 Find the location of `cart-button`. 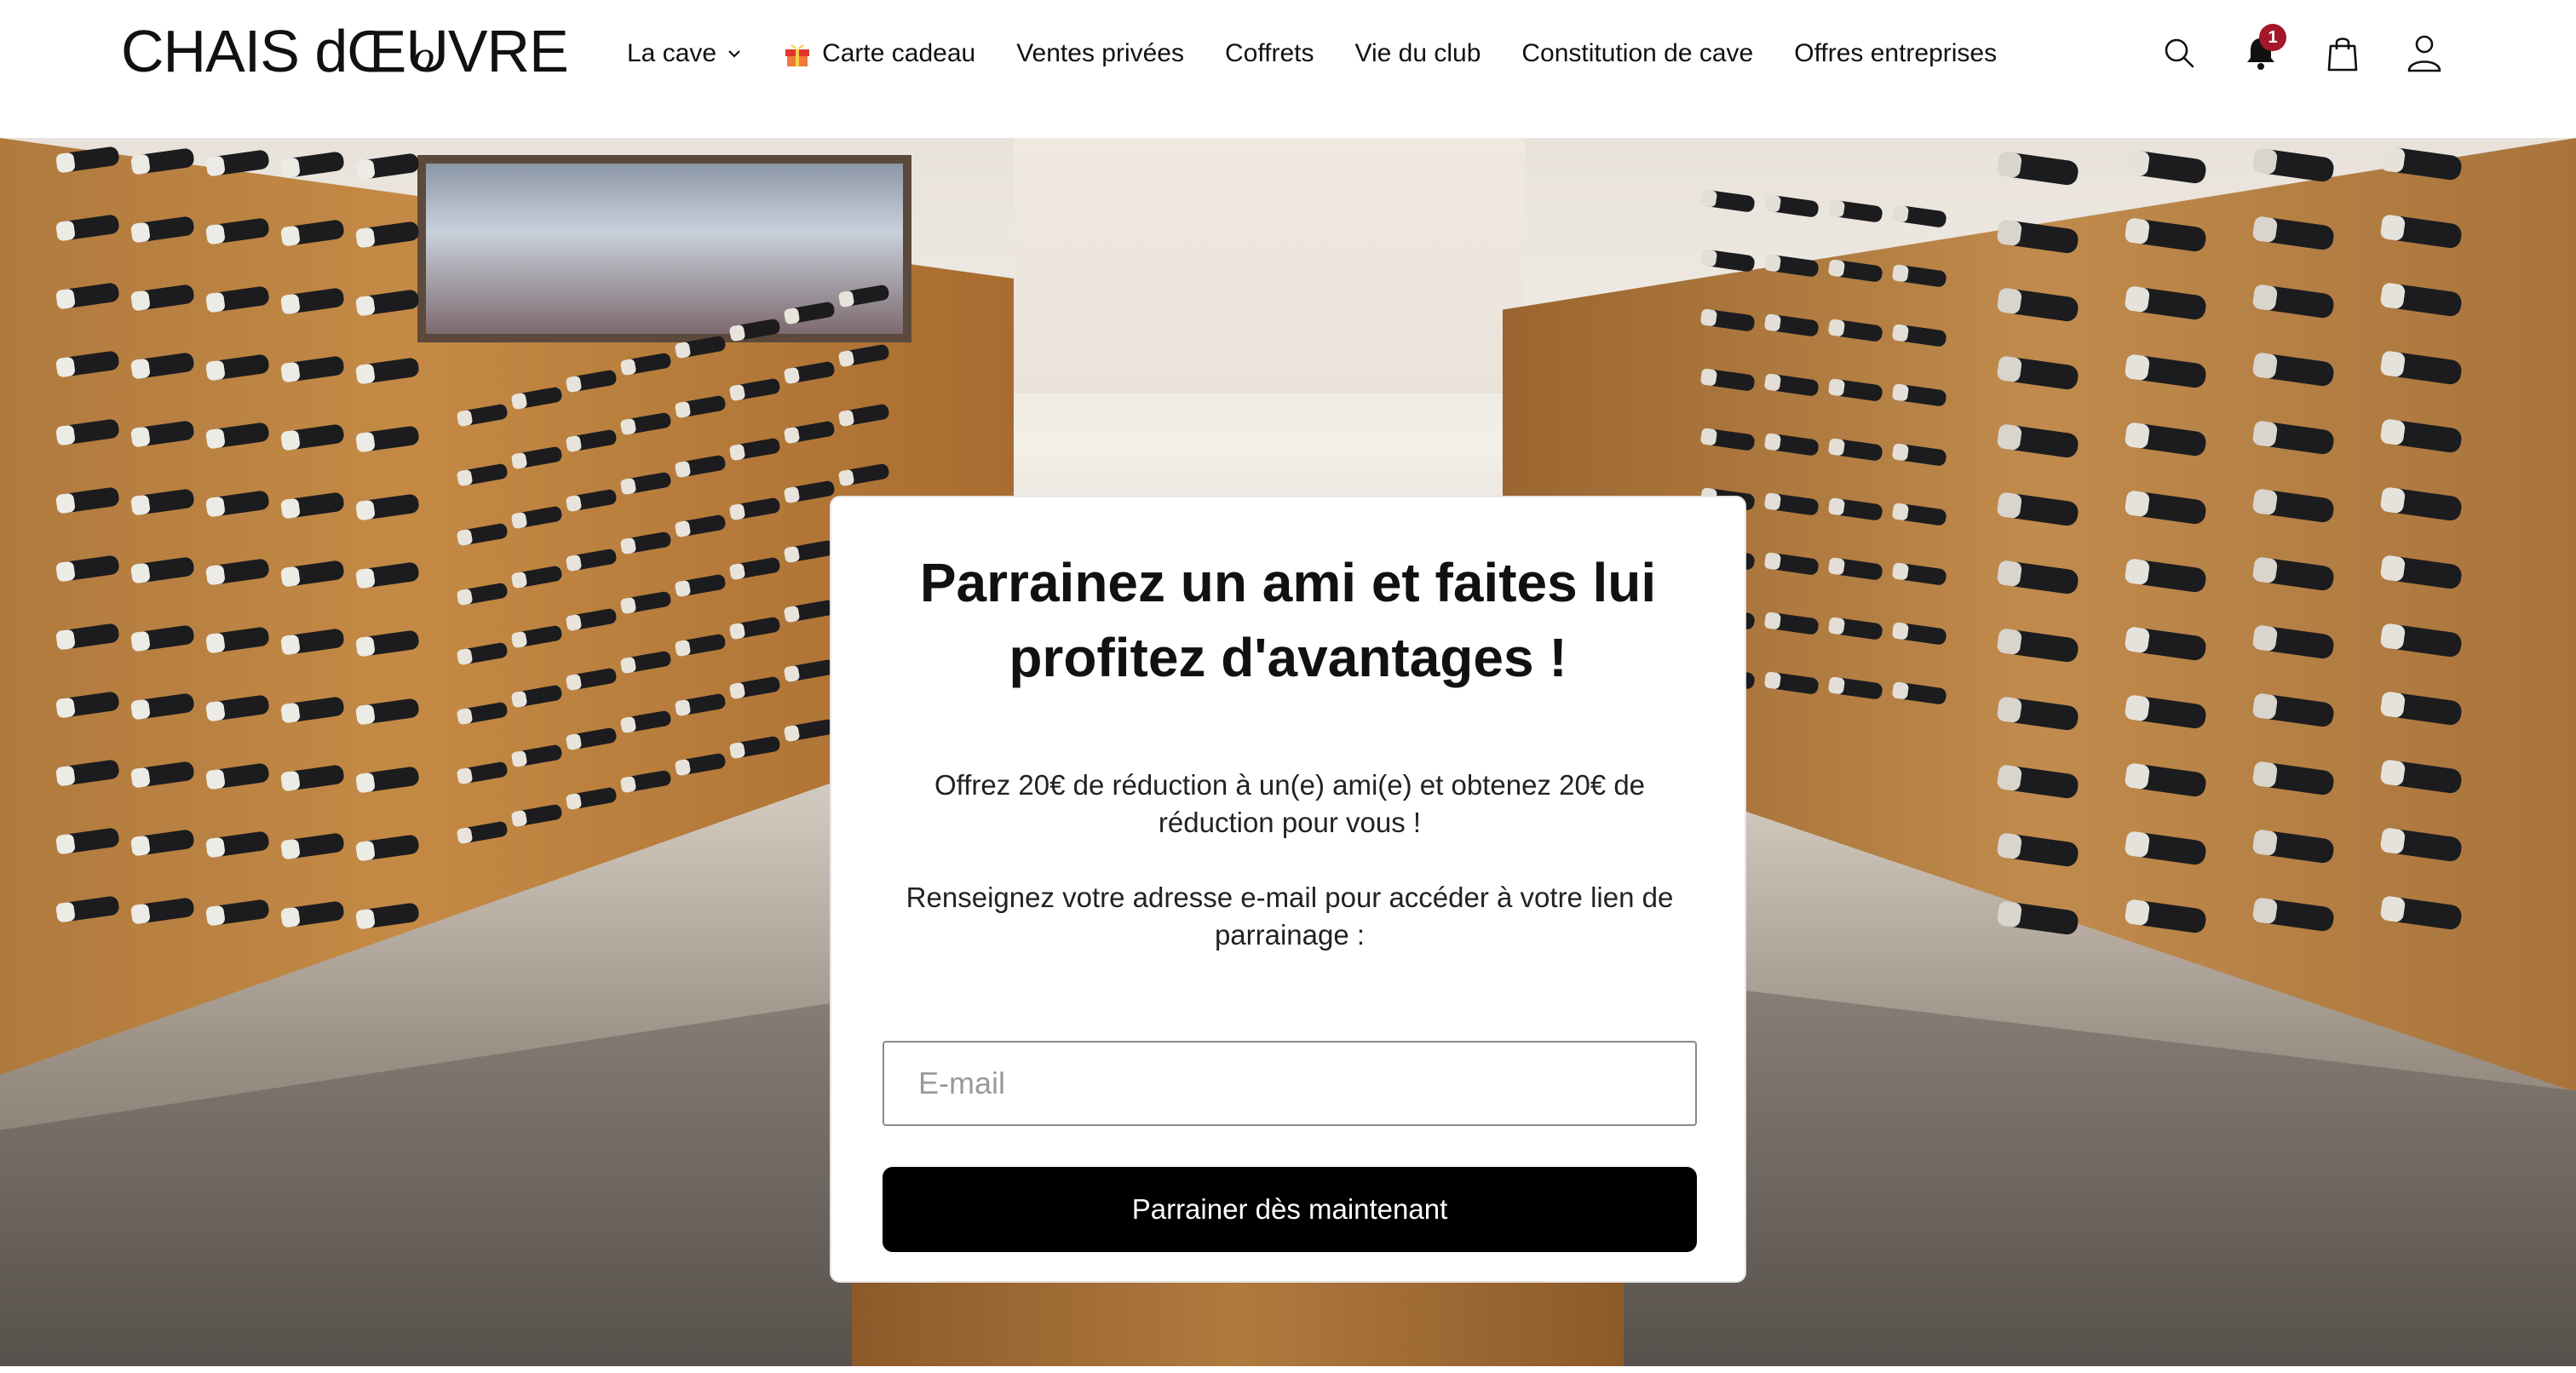

cart-button is located at coordinates (2343, 53).